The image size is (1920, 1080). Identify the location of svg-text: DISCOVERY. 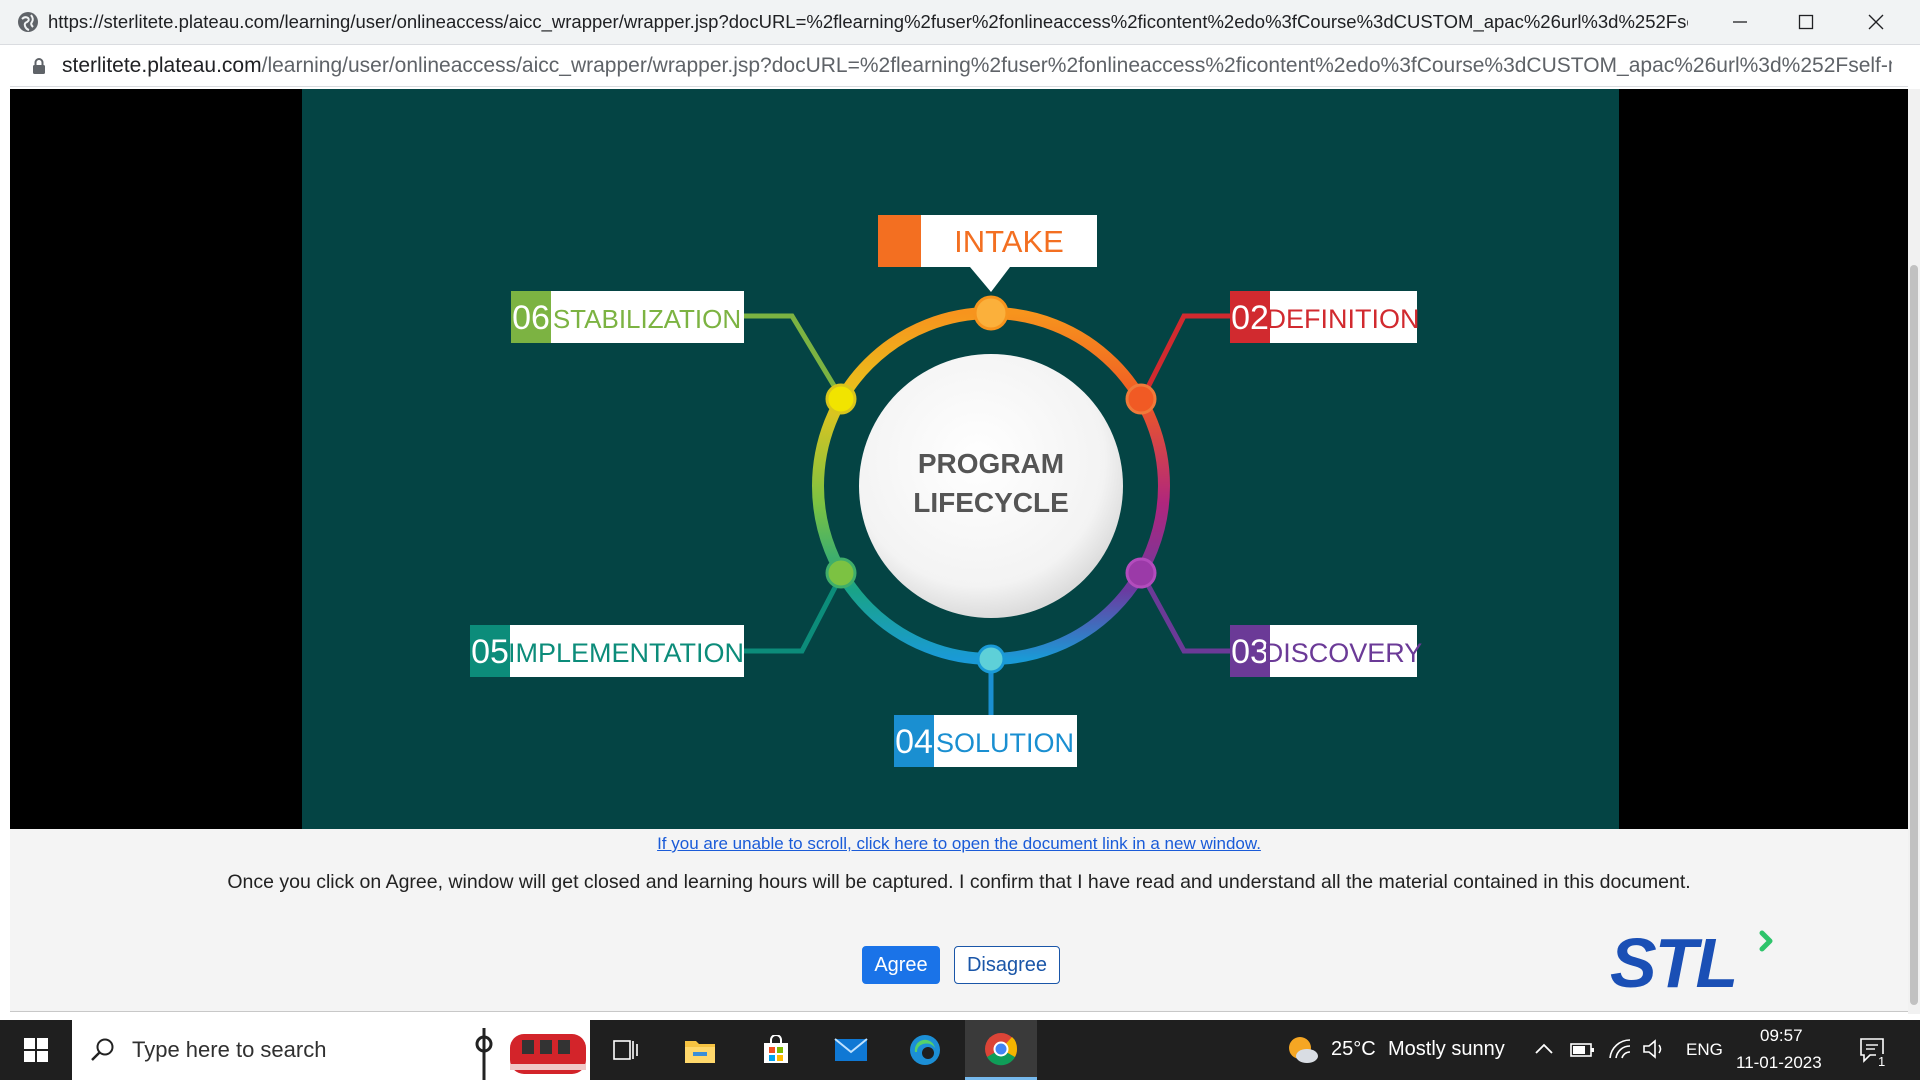
(1343, 653).